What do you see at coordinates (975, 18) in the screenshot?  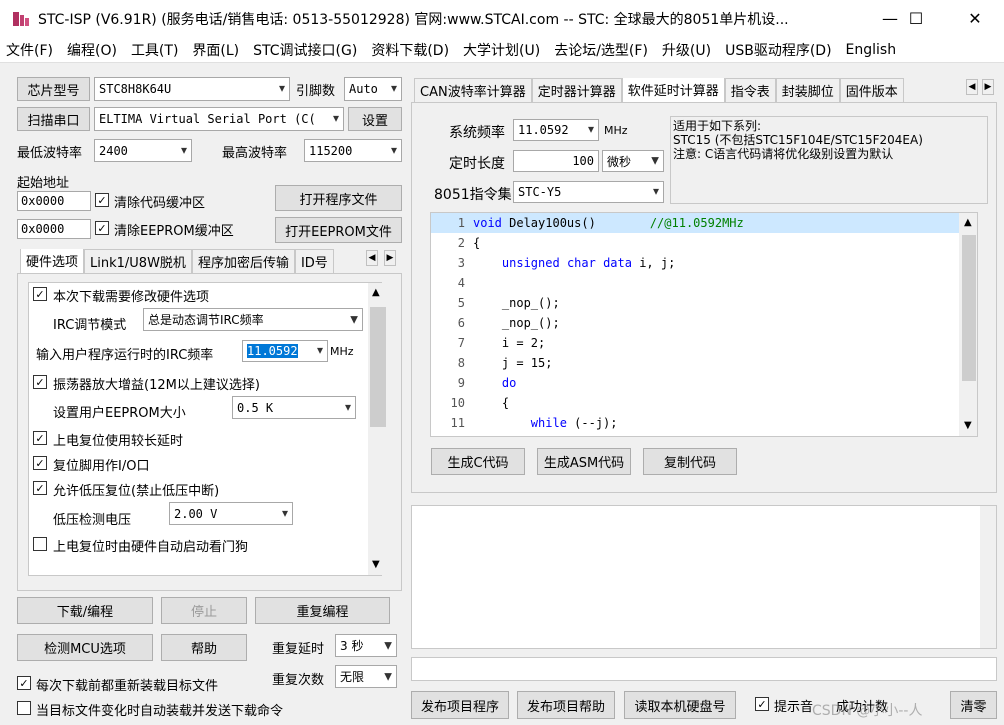 I see `close-button: ✕` at bounding box center [975, 18].